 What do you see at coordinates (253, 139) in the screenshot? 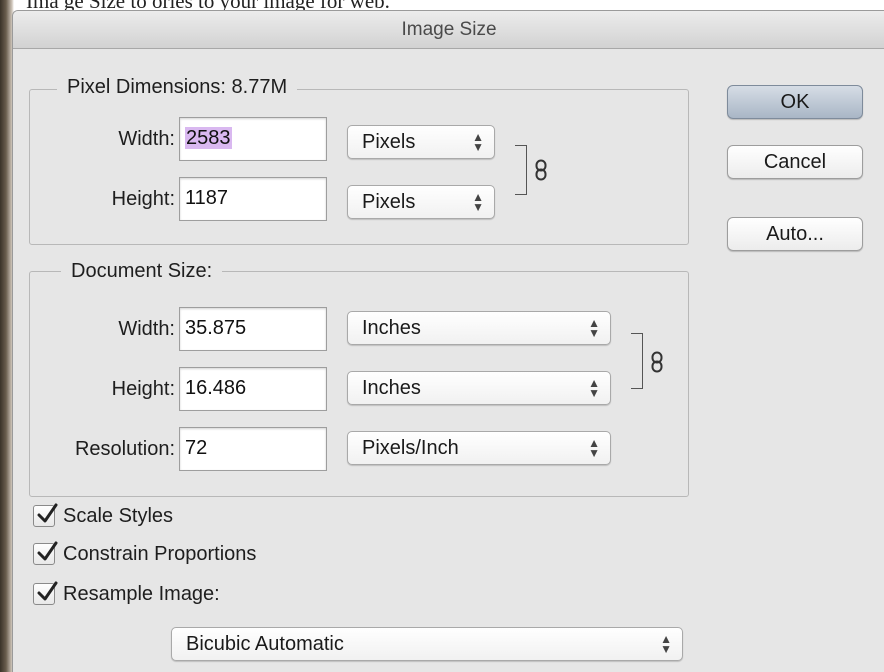
I see `pixel-width-field: 2583` at bounding box center [253, 139].